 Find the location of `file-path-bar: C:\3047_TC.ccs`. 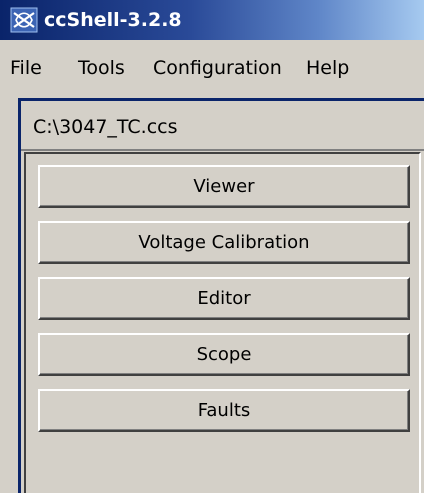

file-path-bar: C:\3047_TC.ccs is located at coordinates (222, 126).